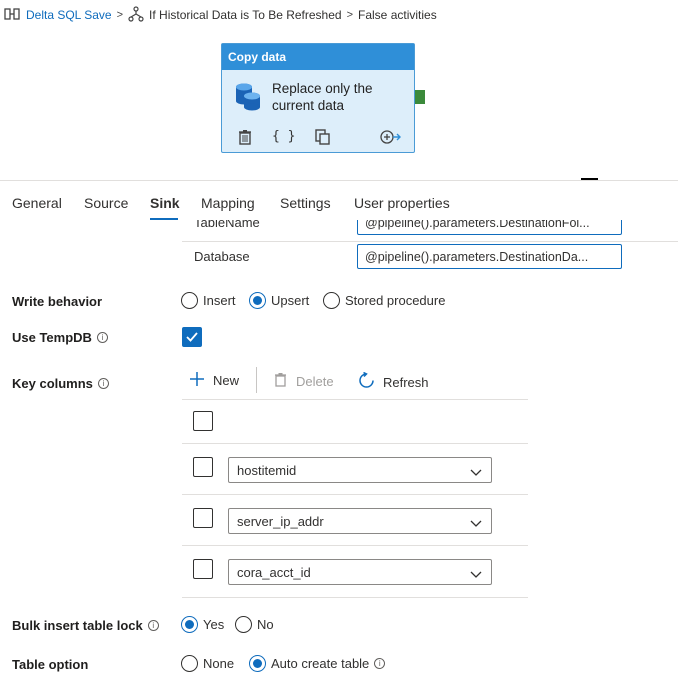 Image resolution: width=678 pixels, height=680 pixels. I want to click on tab-general: General, so click(37, 203).